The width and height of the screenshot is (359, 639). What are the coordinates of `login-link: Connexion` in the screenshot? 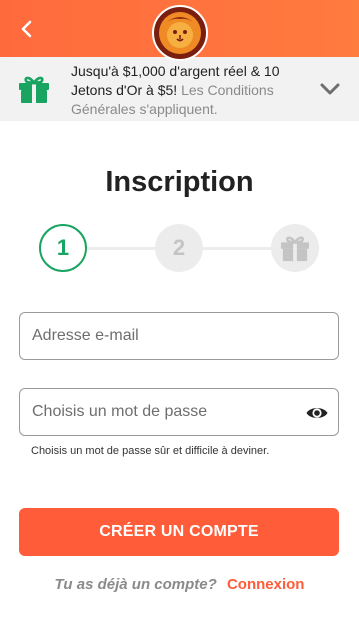 It's located at (266, 584).